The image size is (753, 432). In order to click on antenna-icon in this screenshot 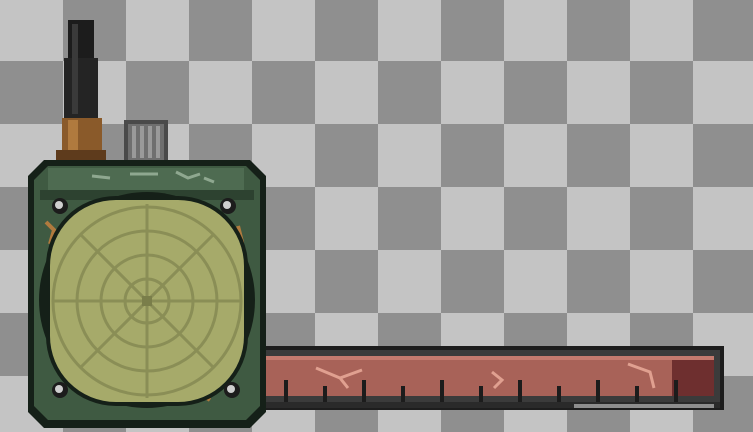, I will do `click(81, 91)`.